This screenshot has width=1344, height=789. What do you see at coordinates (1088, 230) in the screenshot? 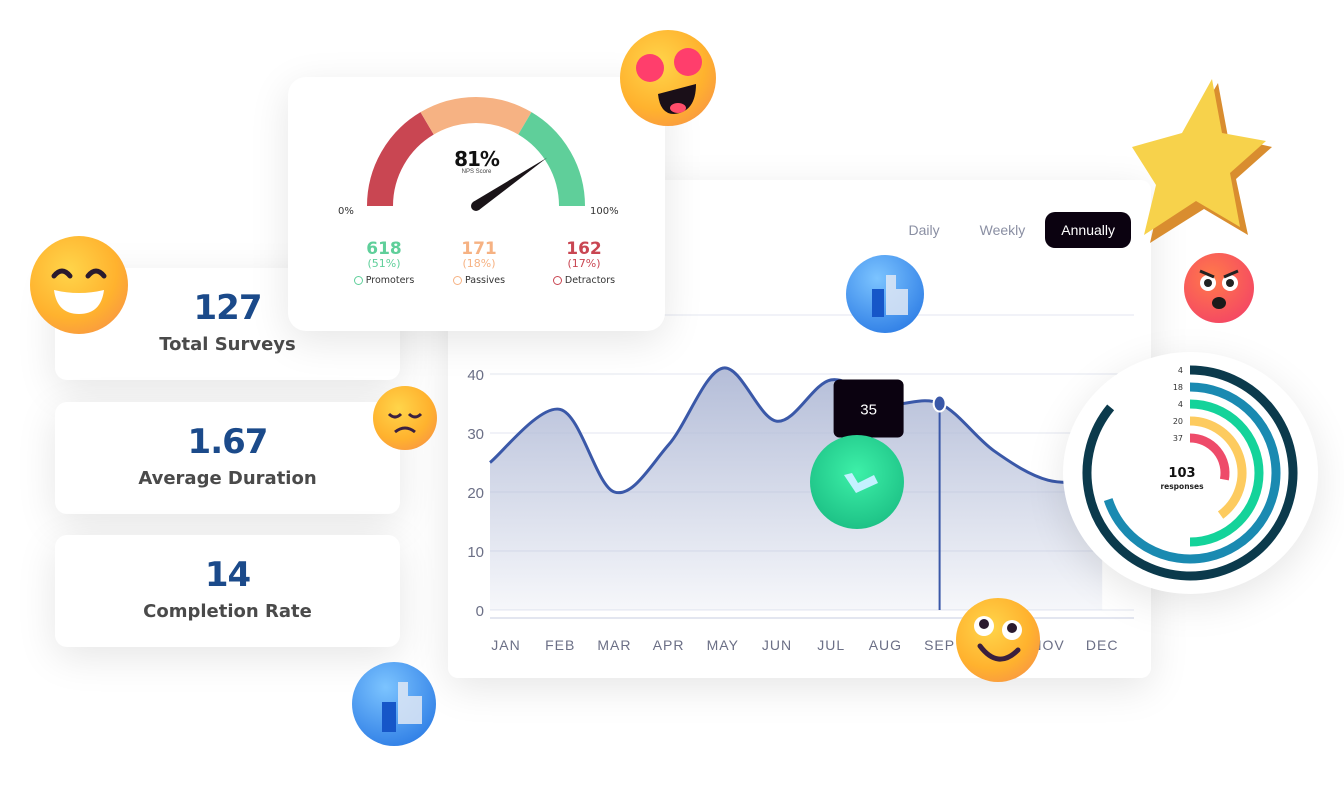
I see `tab-annually: Annually` at bounding box center [1088, 230].